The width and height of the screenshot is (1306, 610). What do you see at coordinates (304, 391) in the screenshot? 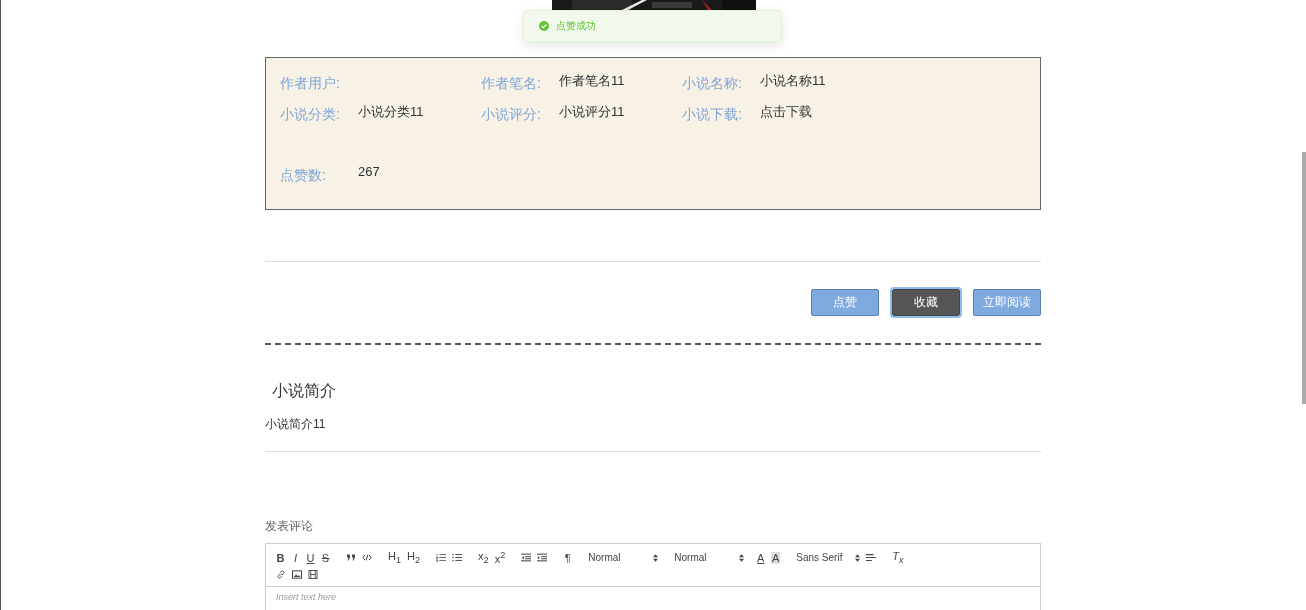
I see `section-heading: 小说简介` at bounding box center [304, 391].